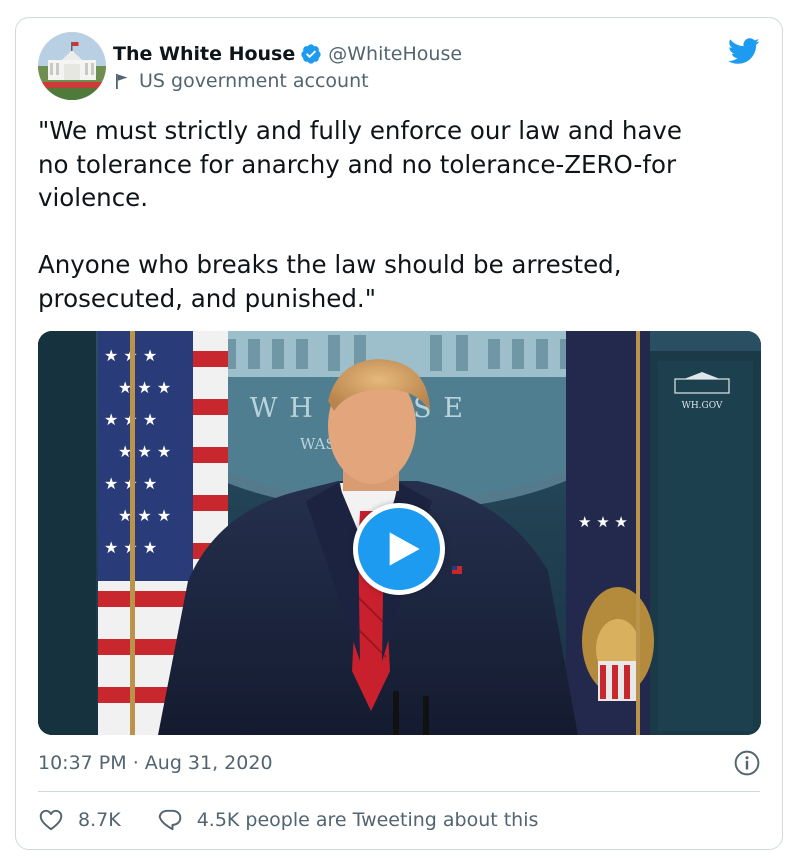 The height and width of the screenshot is (867, 800). Describe the element at coordinates (399, 791) in the screenshot. I see `divider` at that location.